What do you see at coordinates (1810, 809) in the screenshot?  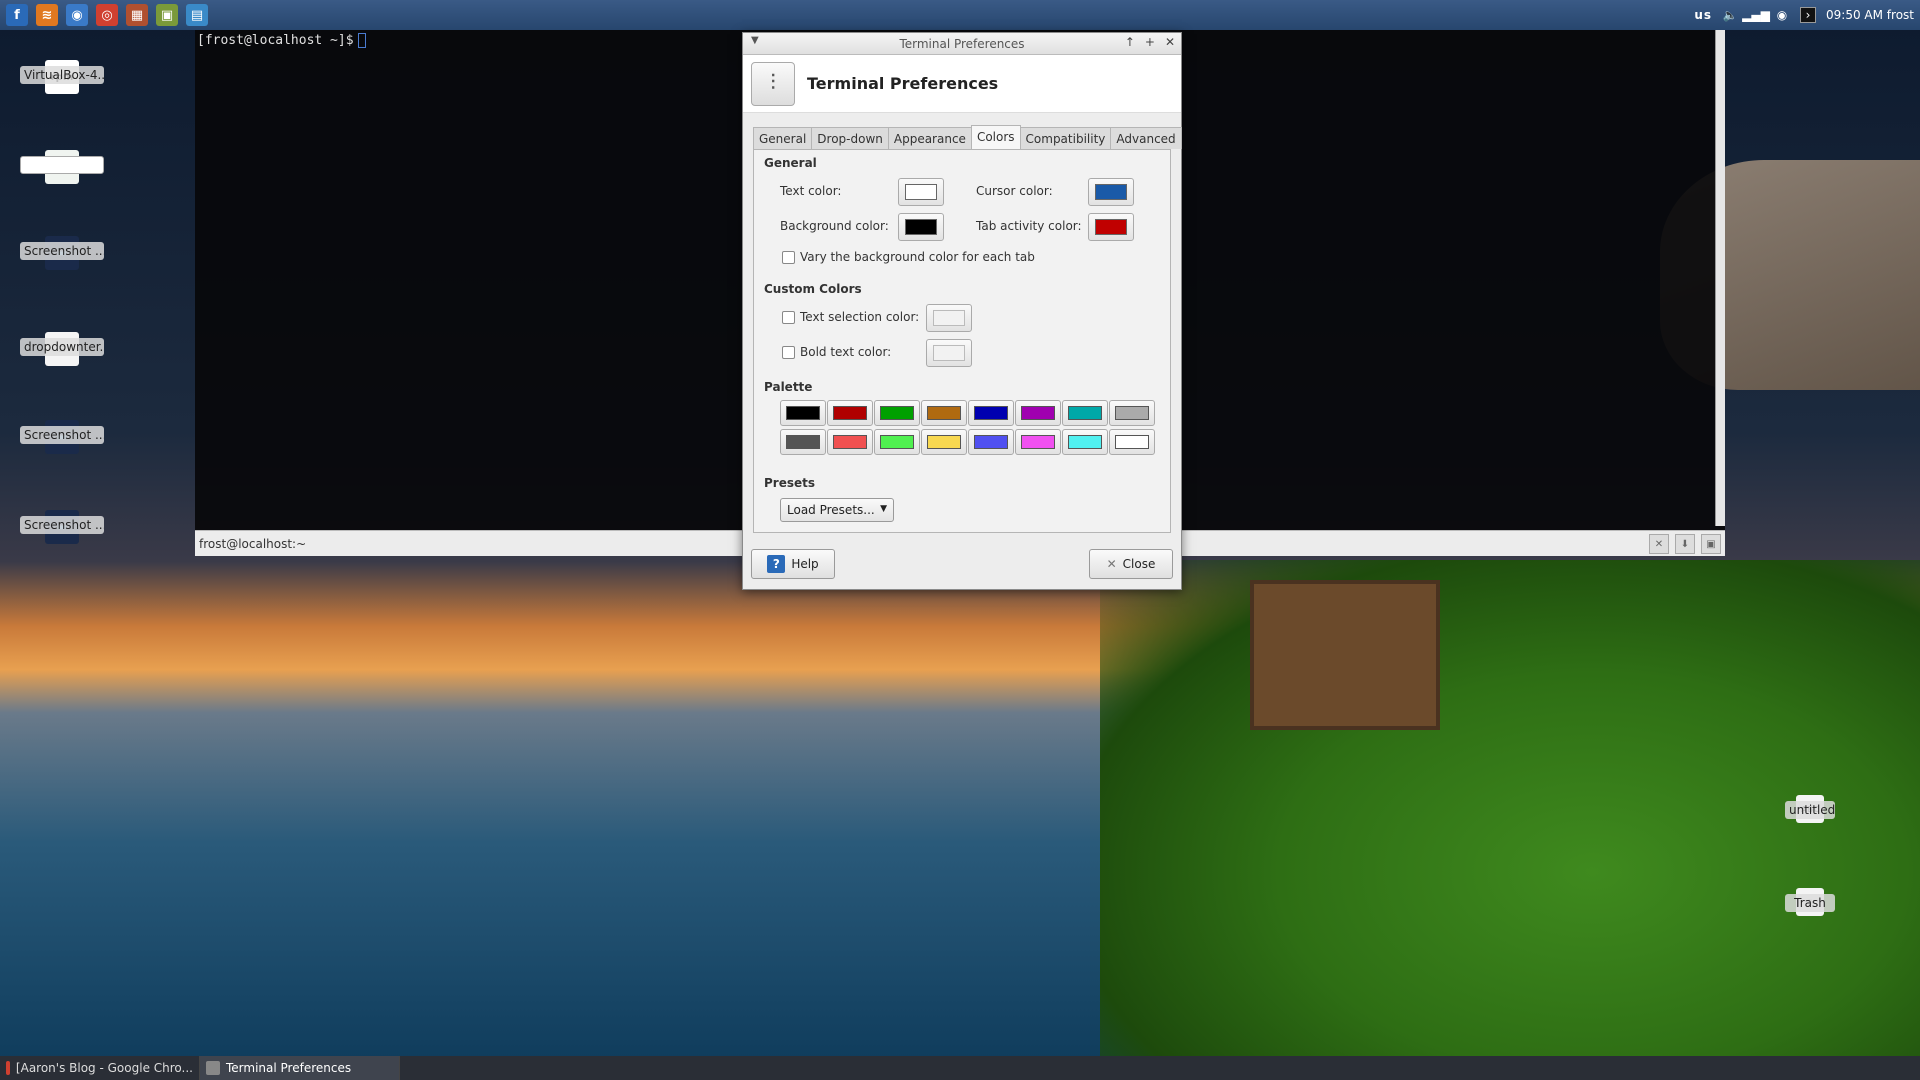 I see `untitled-file-icon: ABCuntitled` at bounding box center [1810, 809].